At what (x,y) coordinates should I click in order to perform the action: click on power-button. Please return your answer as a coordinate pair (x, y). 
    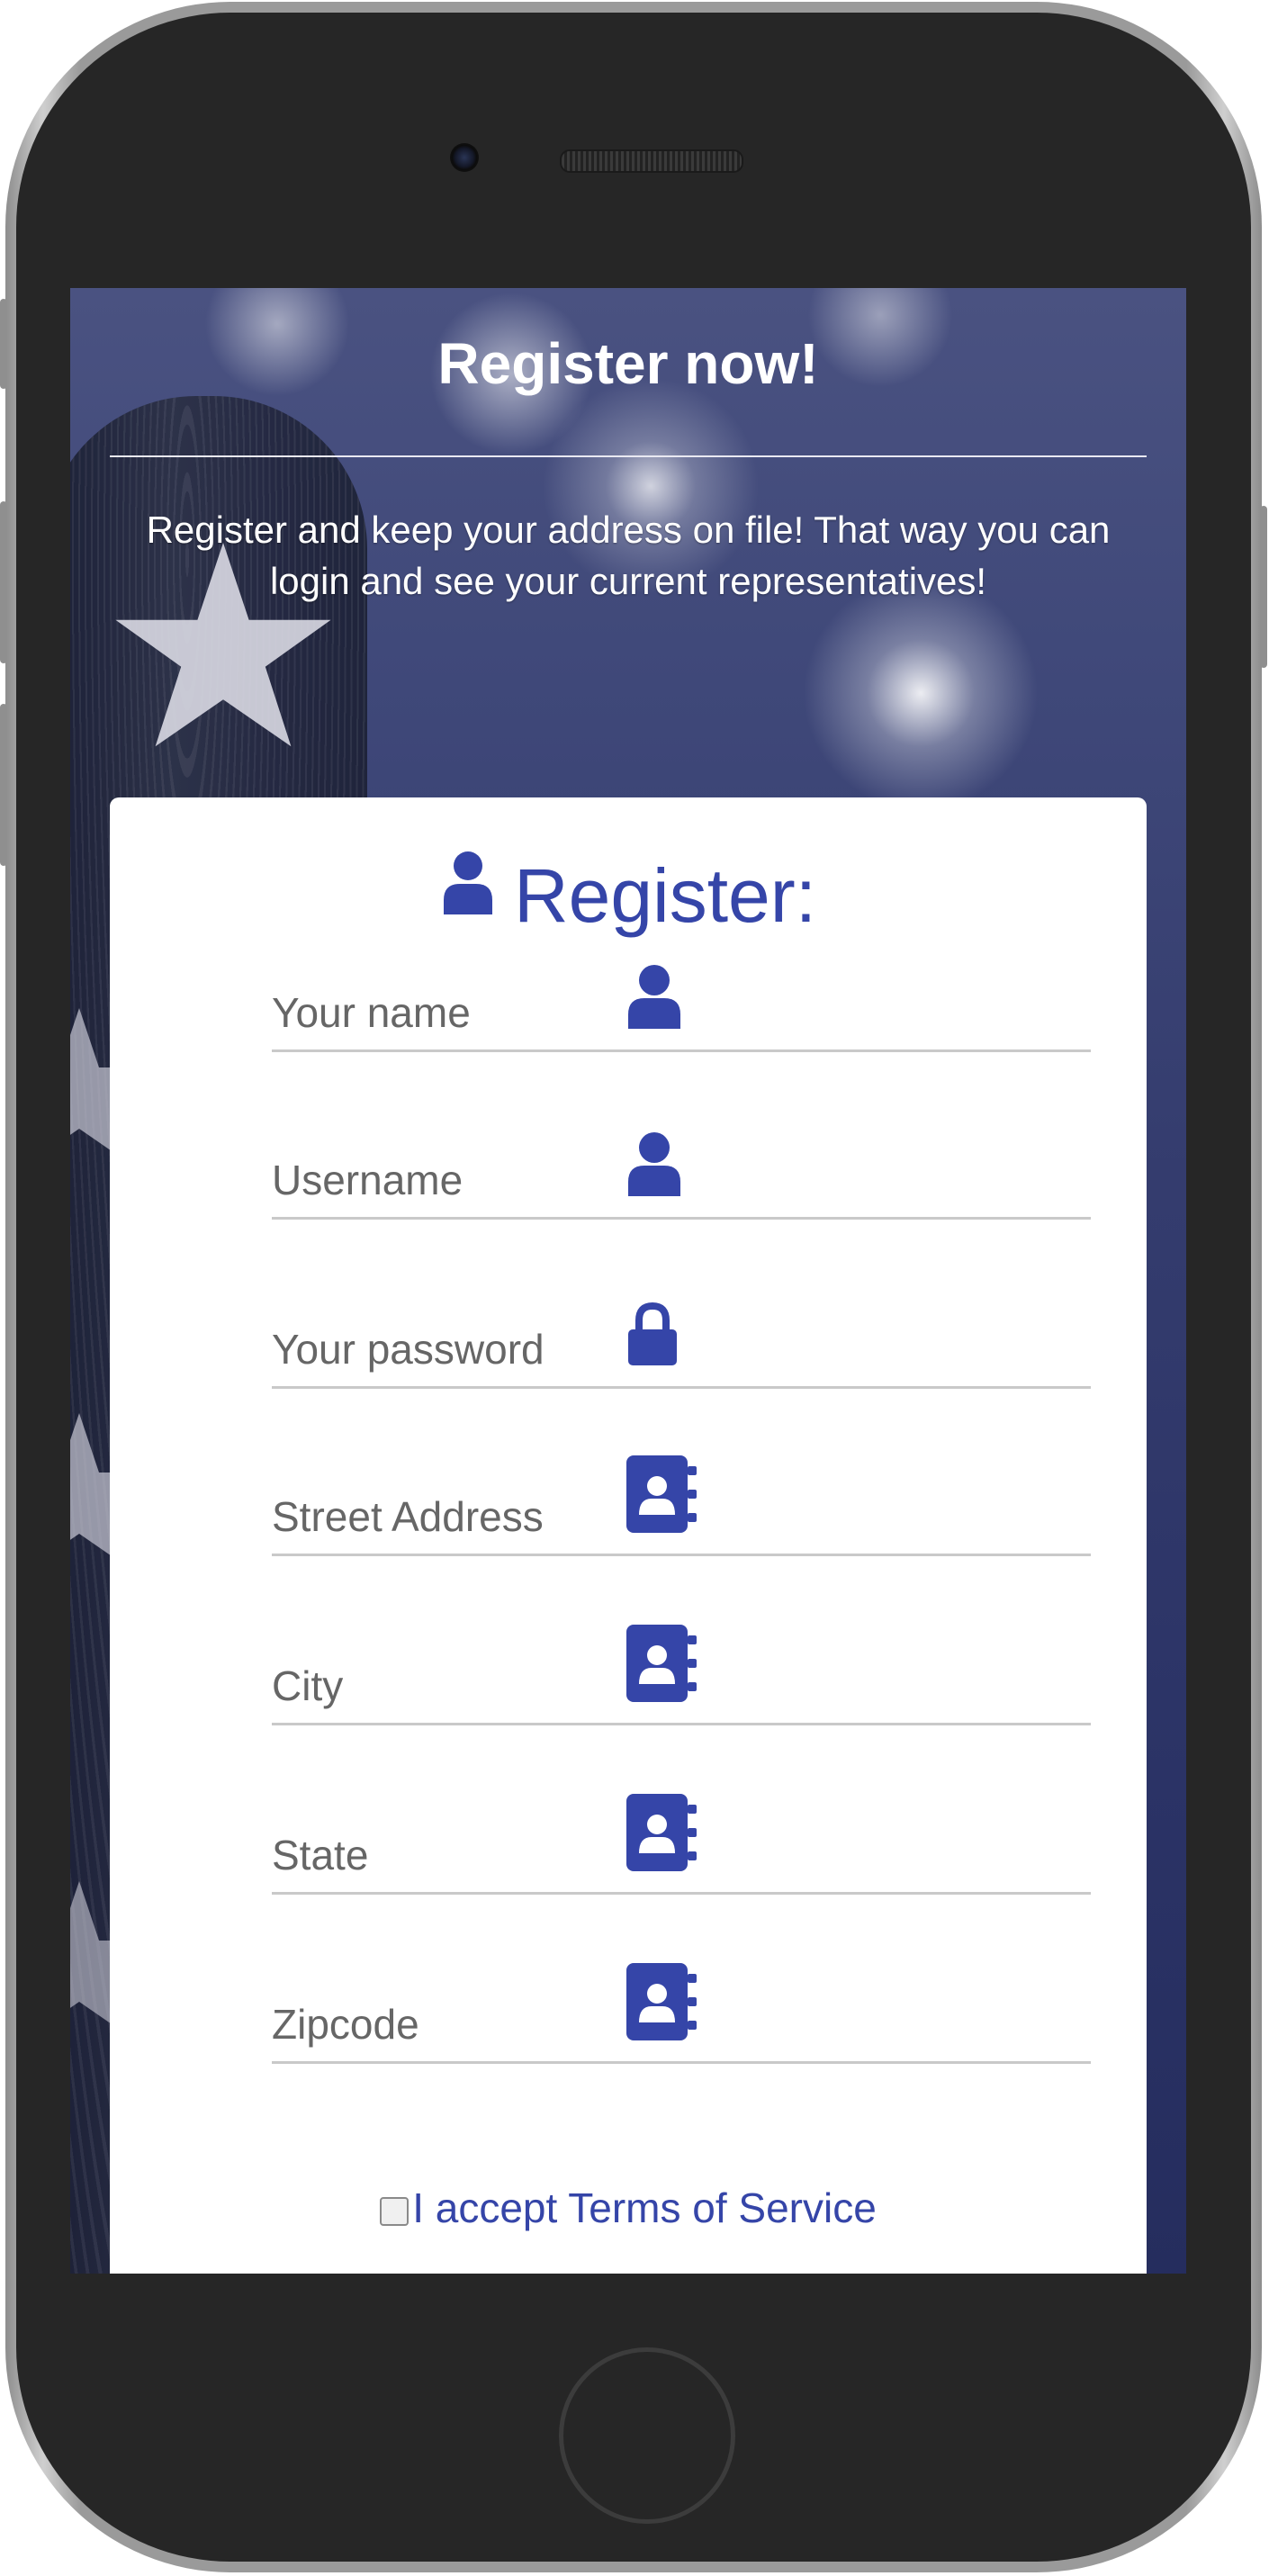
    Looking at the image, I should click on (1263, 587).